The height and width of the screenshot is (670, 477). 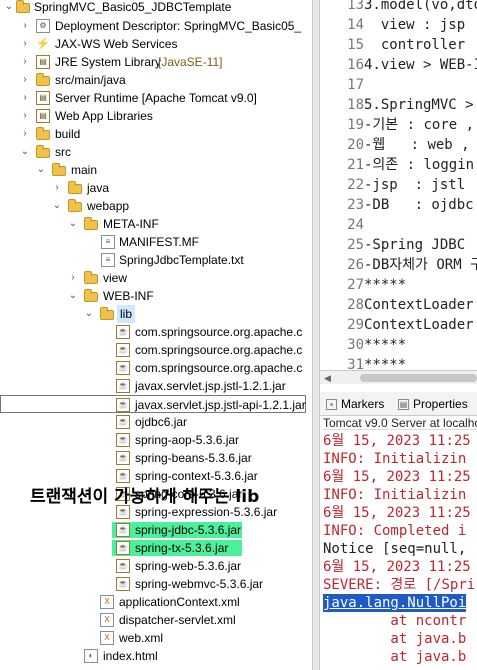 What do you see at coordinates (355, 6) in the screenshot?
I see `line-number: 13` at bounding box center [355, 6].